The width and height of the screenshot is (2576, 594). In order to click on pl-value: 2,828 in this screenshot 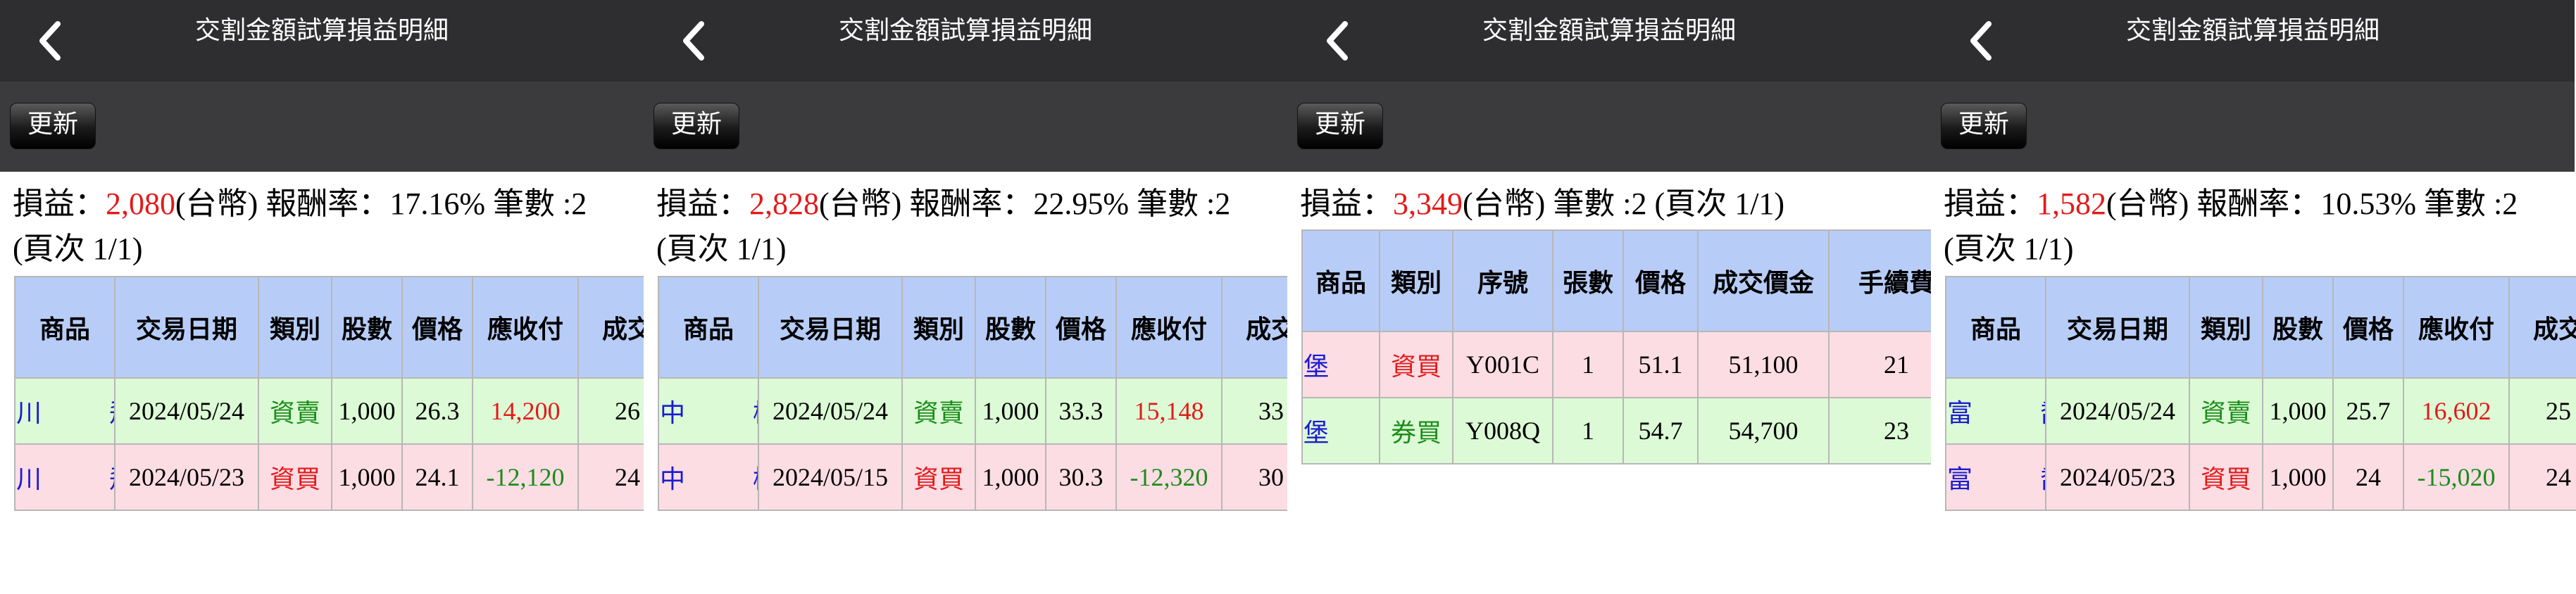, I will do `click(784, 204)`.